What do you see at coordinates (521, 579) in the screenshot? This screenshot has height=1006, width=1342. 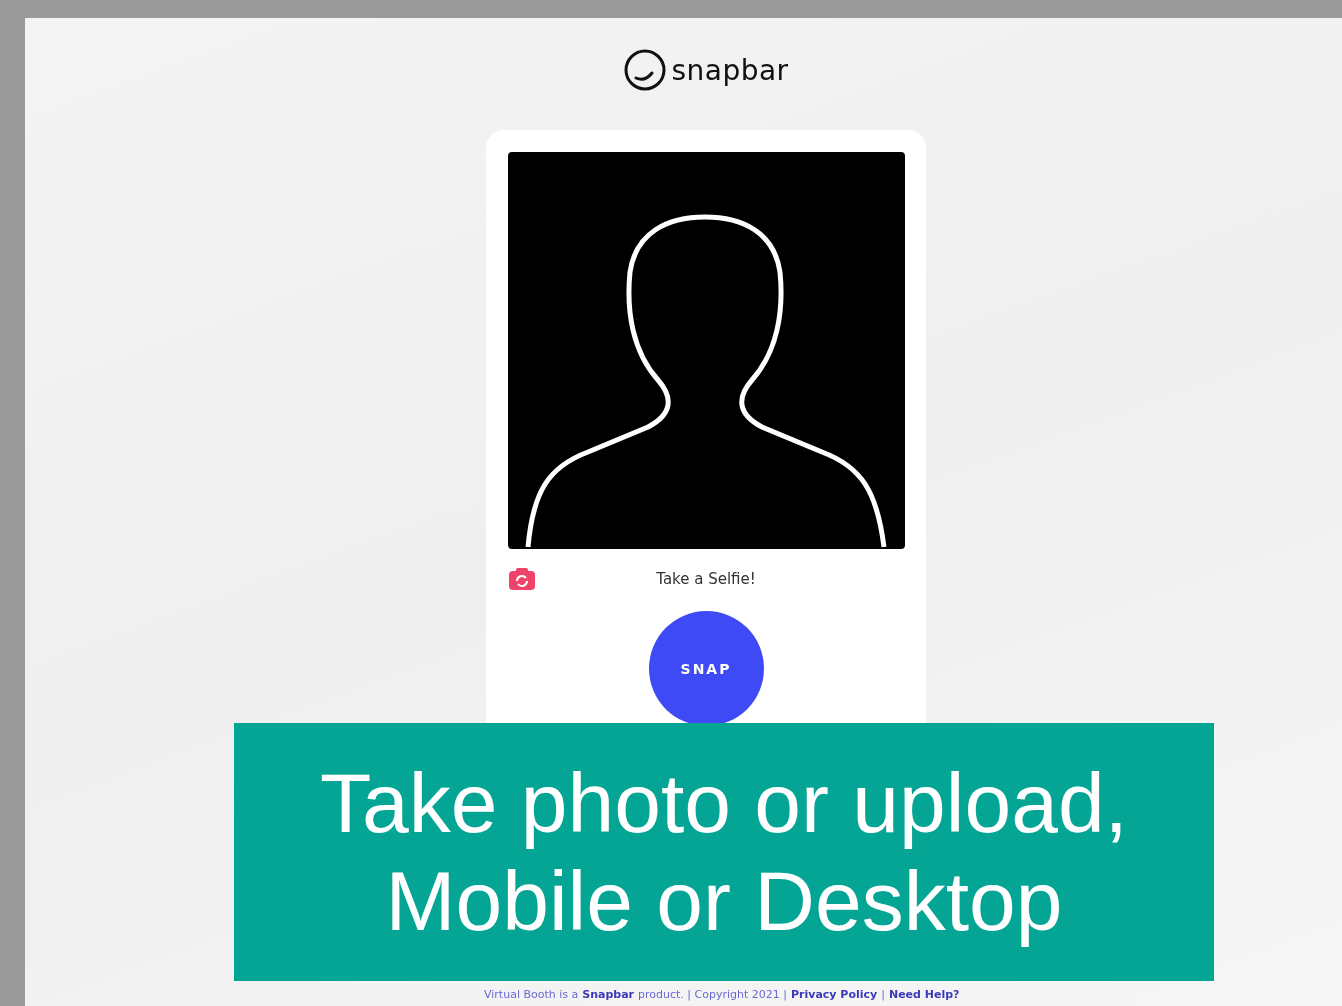 I see `switch-camera-button` at bounding box center [521, 579].